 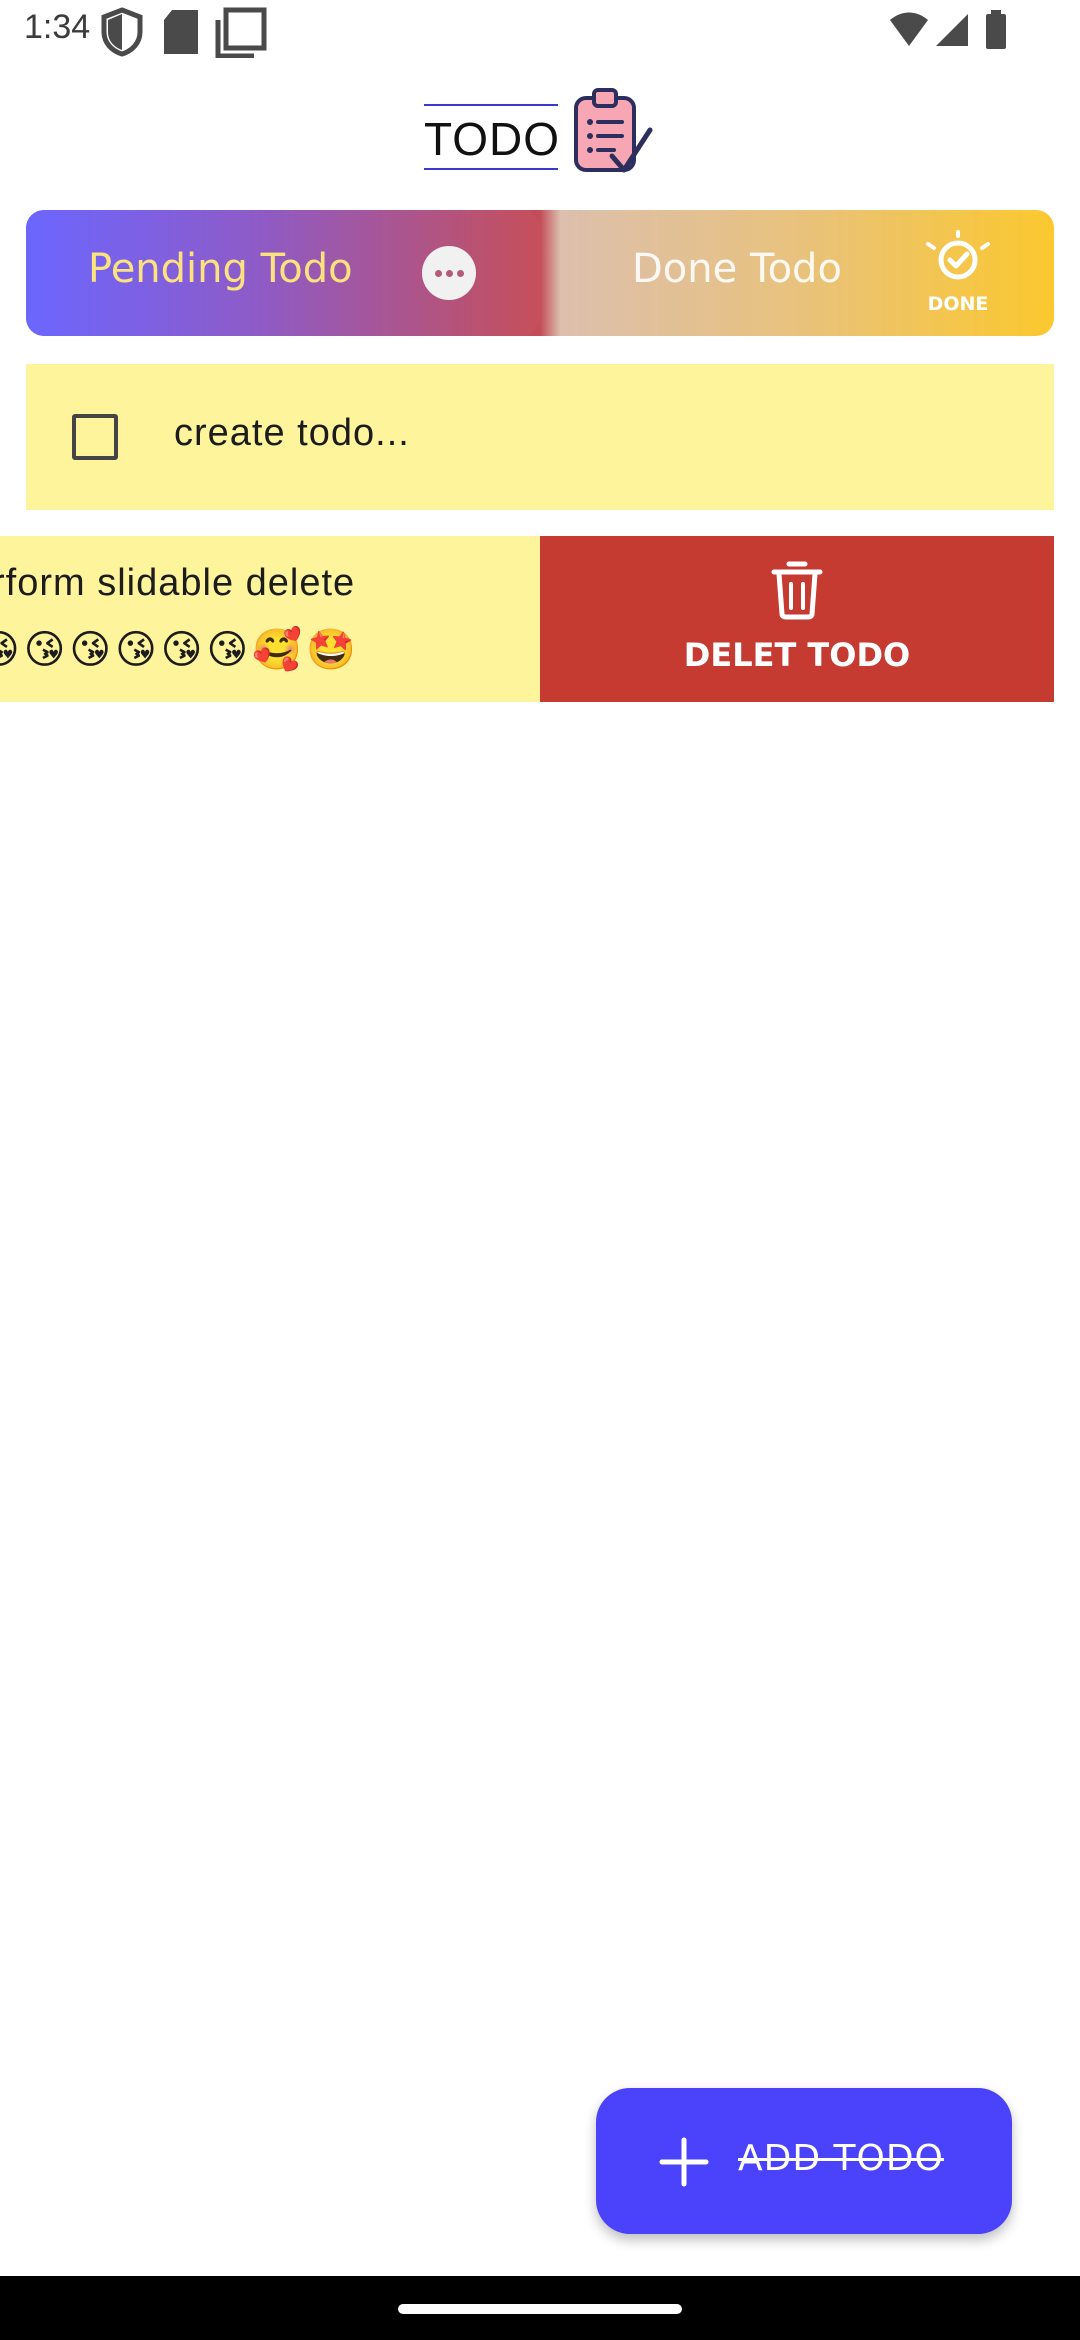 I want to click on screenshot-icon, so click(x=241, y=32).